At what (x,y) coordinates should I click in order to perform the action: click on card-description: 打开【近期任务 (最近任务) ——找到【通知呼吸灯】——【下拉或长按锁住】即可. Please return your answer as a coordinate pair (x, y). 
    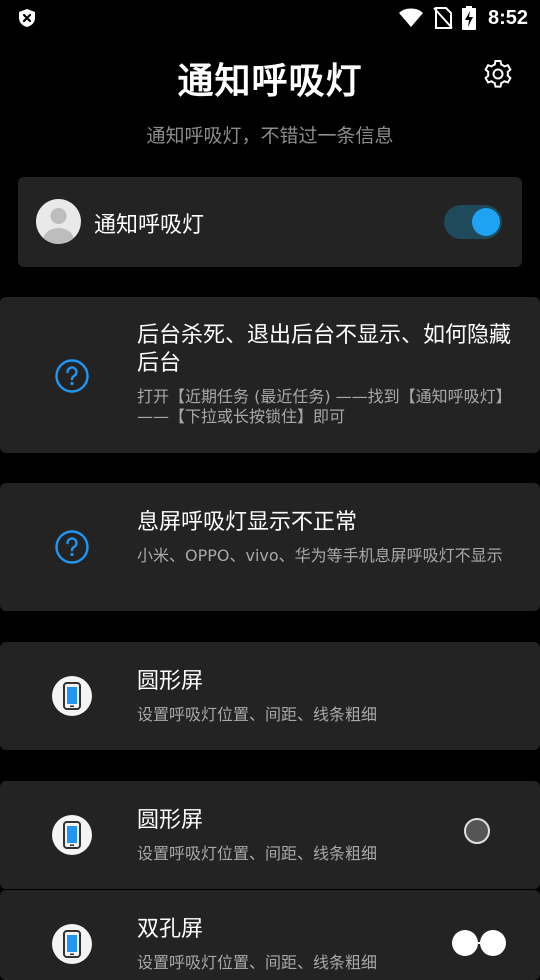
    Looking at the image, I should click on (324, 406).